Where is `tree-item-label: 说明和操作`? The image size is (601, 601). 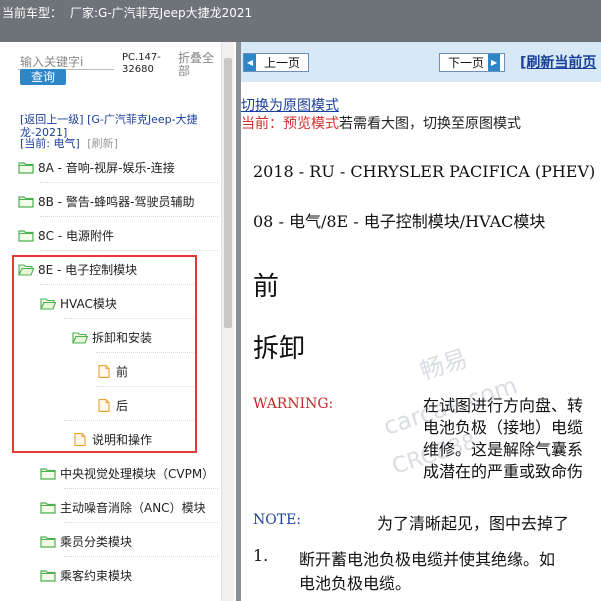 tree-item-label: 说明和操作 is located at coordinates (122, 439).